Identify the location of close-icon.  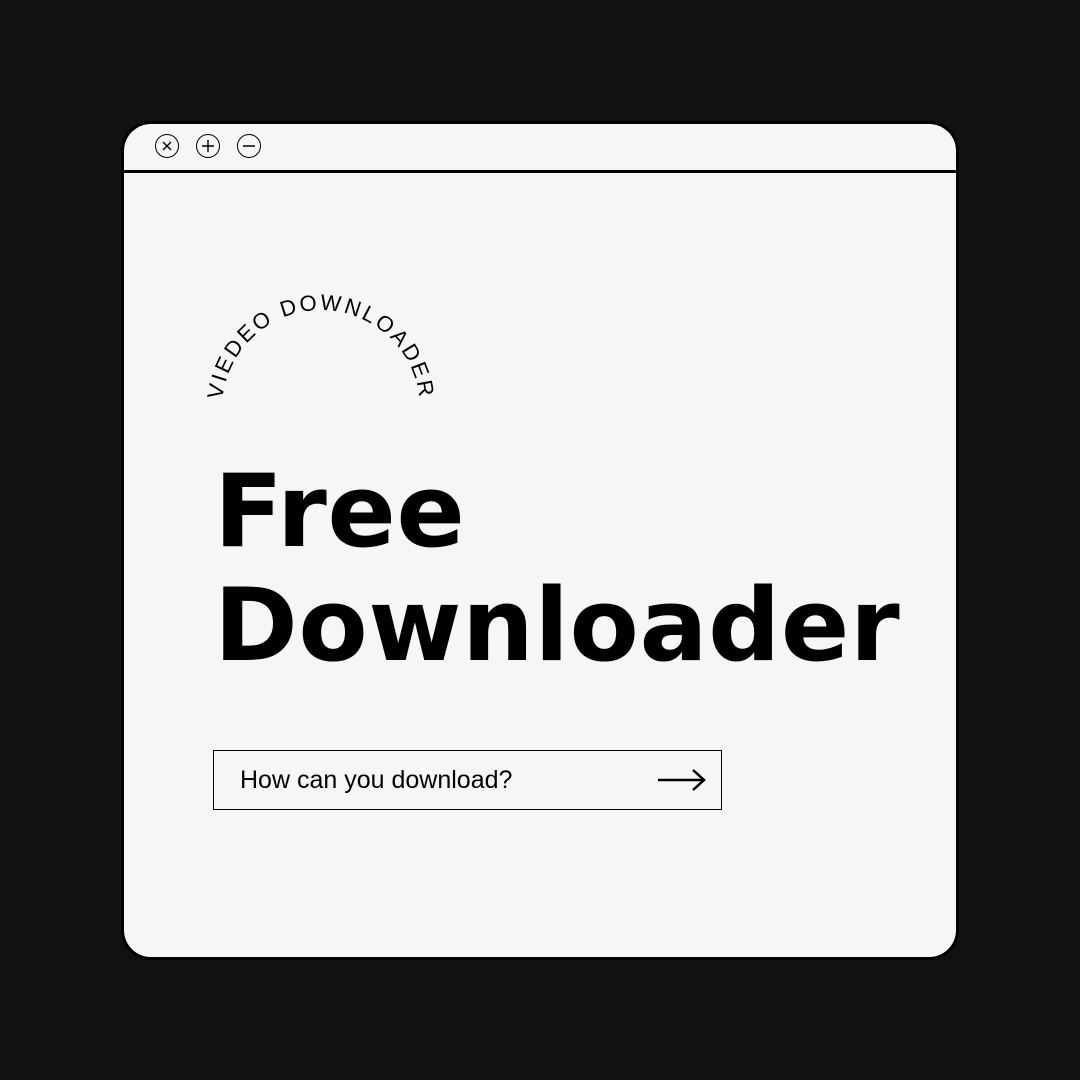
(167, 146).